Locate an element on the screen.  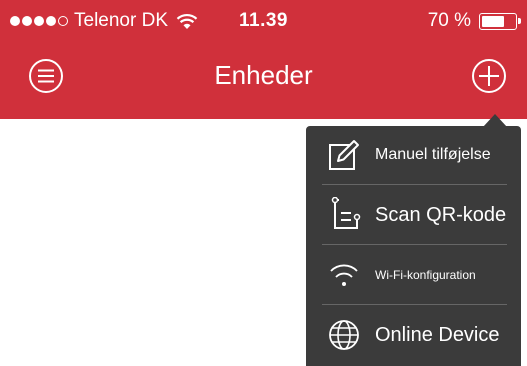
menu-item-label: Manuel tilføjelse is located at coordinates (433, 154).